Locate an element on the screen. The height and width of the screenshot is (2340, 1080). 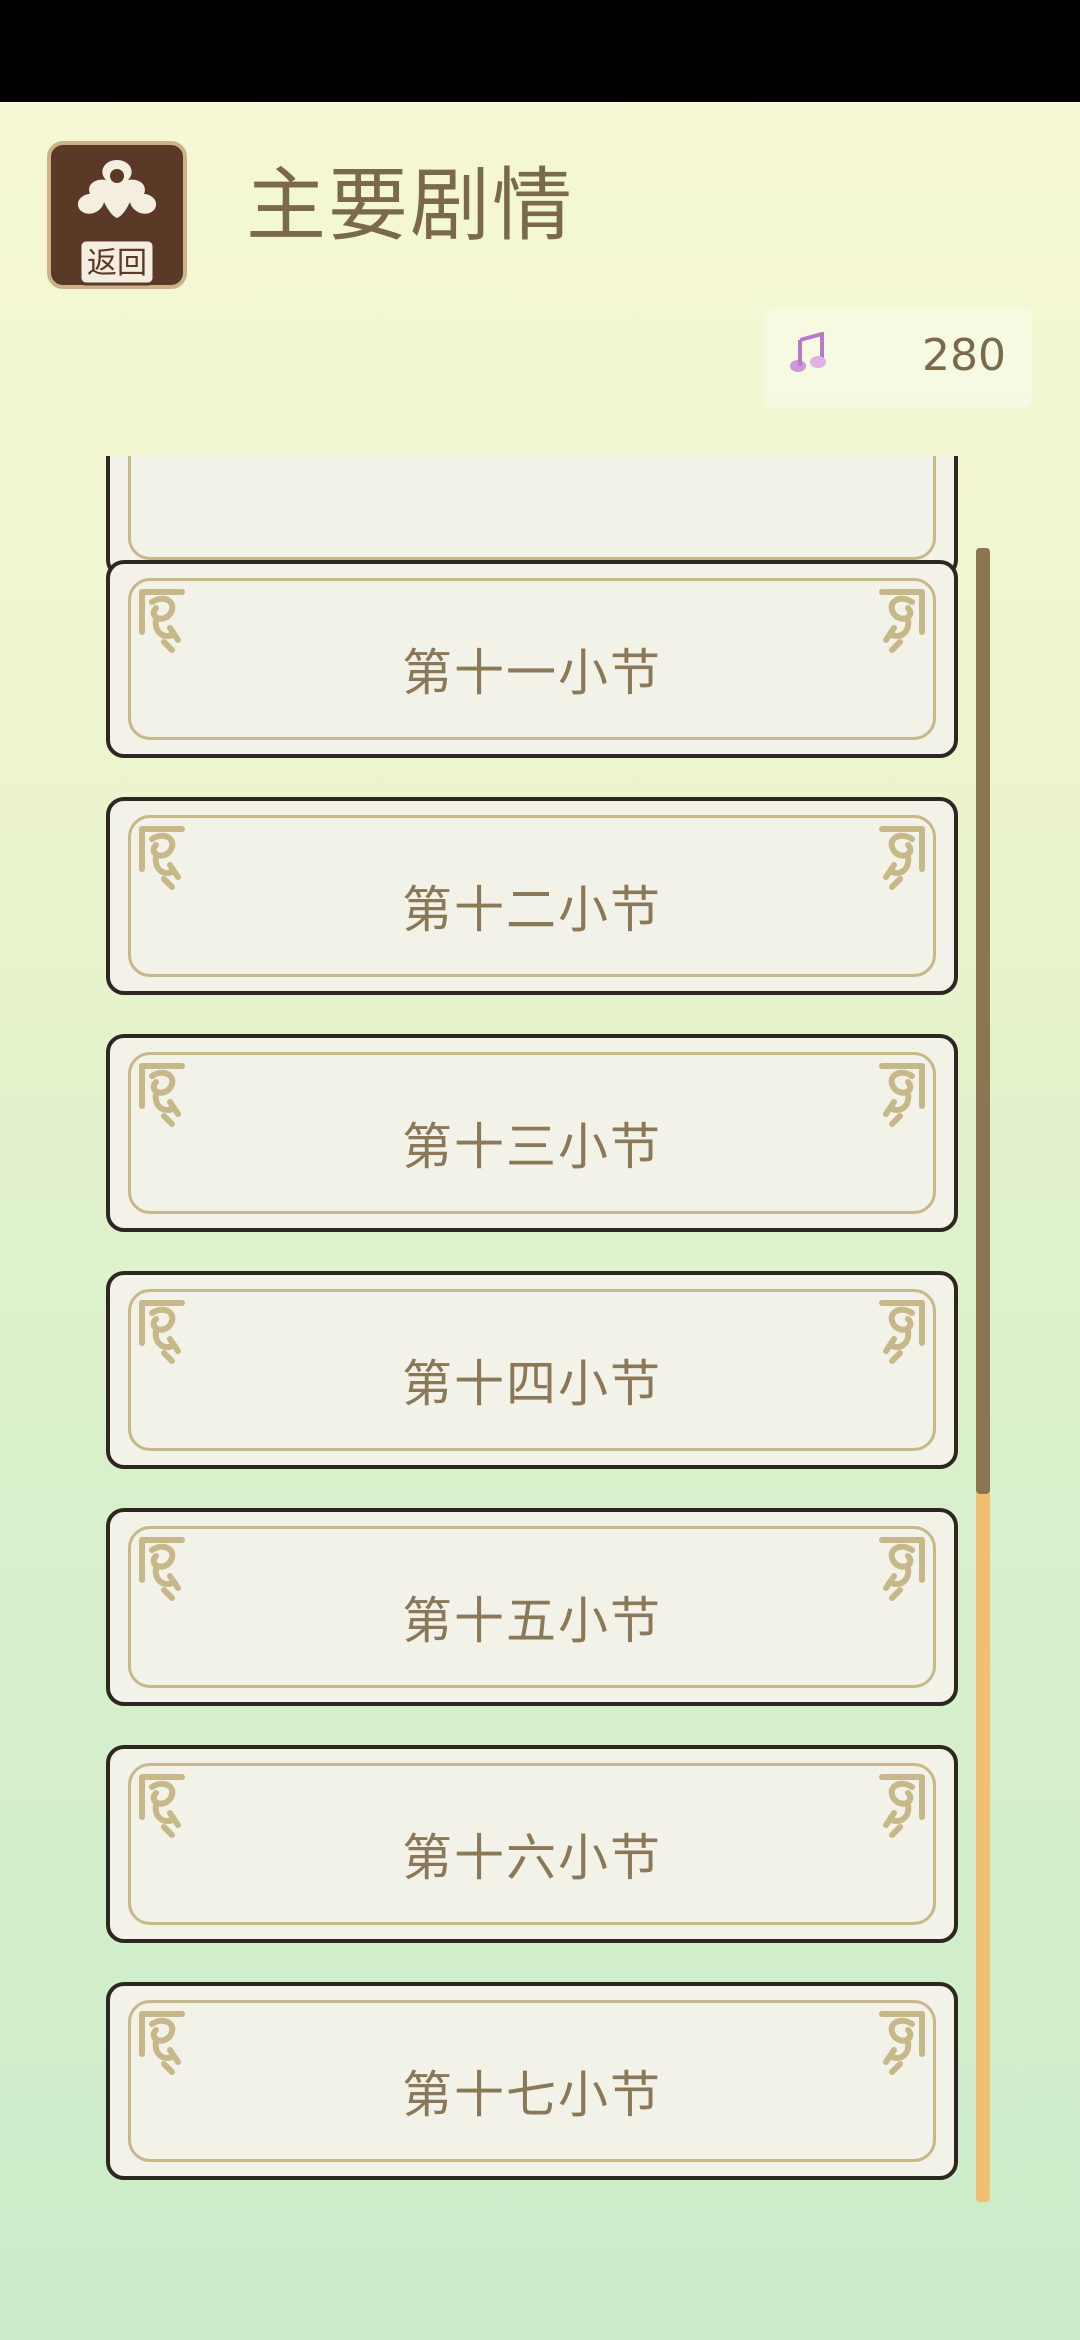
card-inner-border is located at coordinates (532, 508).